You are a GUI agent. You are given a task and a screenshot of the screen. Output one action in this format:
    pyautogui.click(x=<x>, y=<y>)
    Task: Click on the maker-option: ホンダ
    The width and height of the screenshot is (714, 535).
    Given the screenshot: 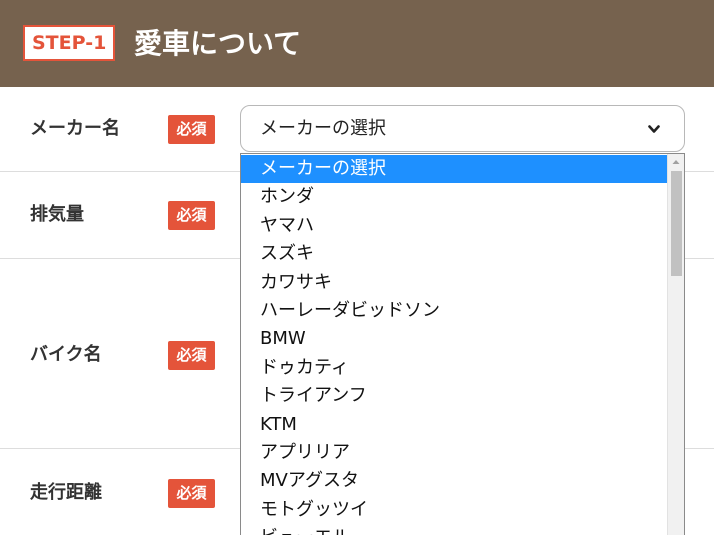 What is the action you would take?
    pyautogui.click(x=454, y=197)
    